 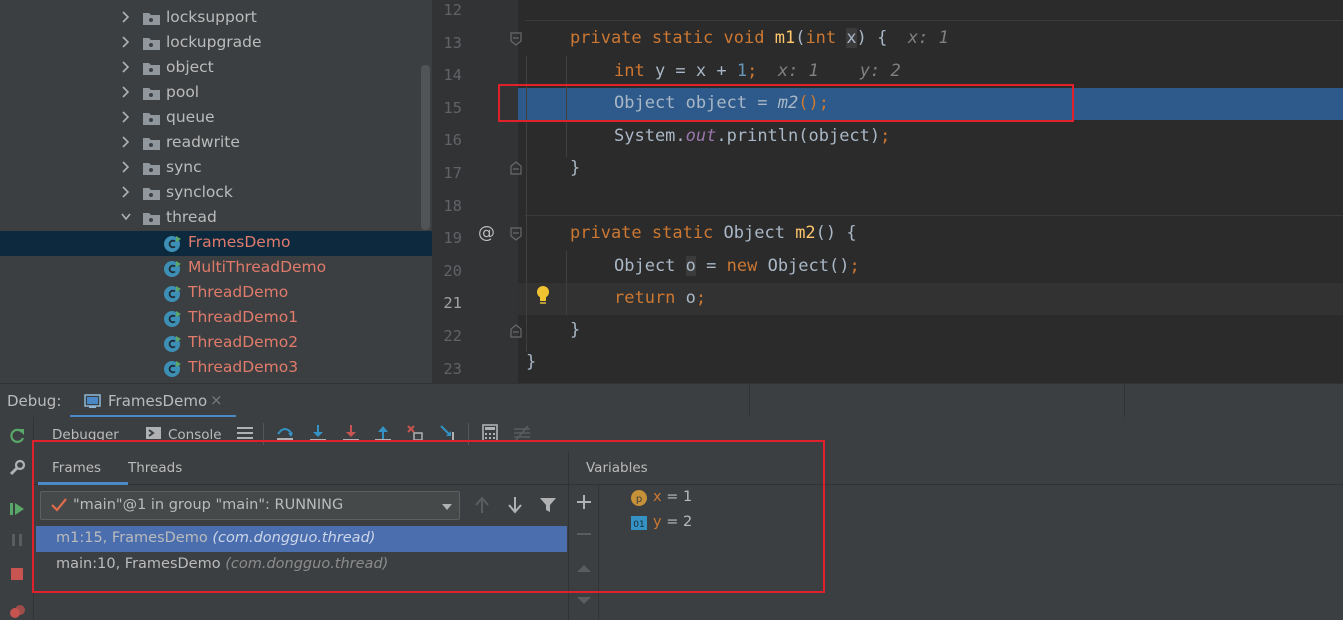 What do you see at coordinates (543, 295) in the screenshot?
I see `lightbulb-icon` at bounding box center [543, 295].